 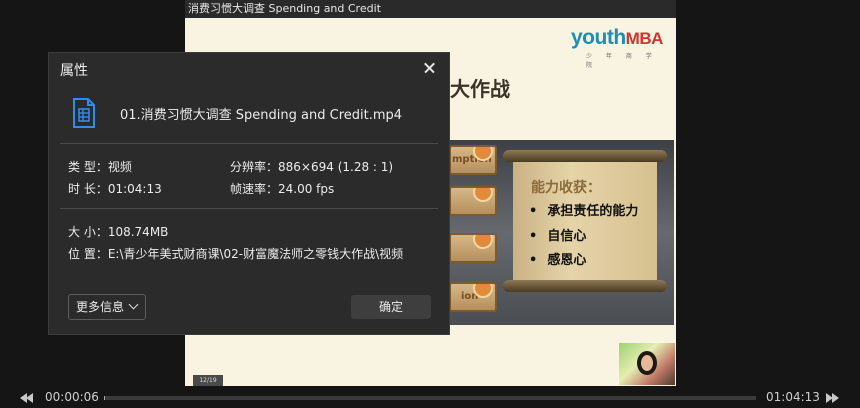 I want to click on framerate-label: 帧速率：, so click(x=254, y=189).